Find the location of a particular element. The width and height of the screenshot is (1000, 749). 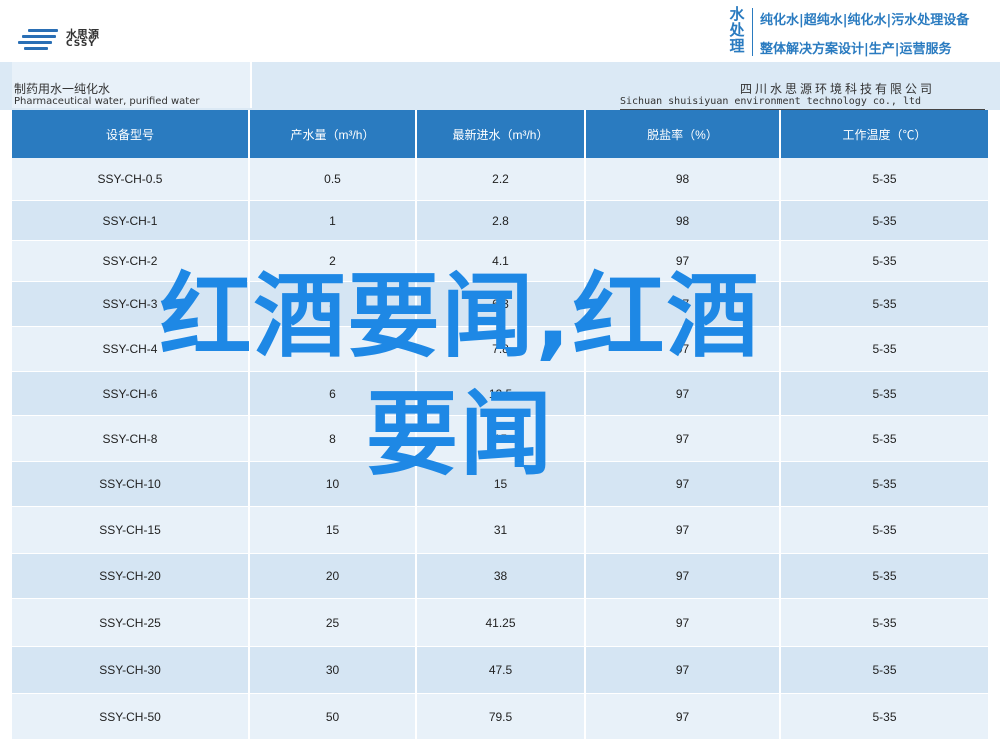

header-divider is located at coordinates (752, 32).